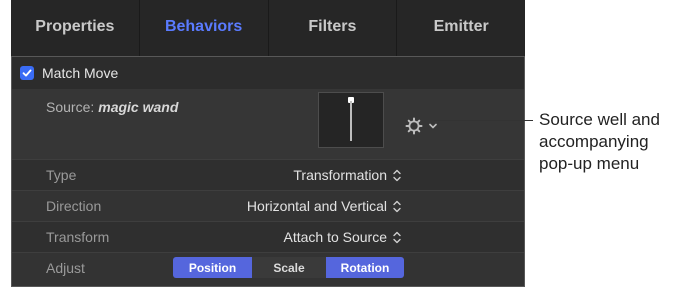  What do you see at coordinates (80, 73) in the screenshot?
I see `behavior-title: Match Move` at bounding box center [80, 73].